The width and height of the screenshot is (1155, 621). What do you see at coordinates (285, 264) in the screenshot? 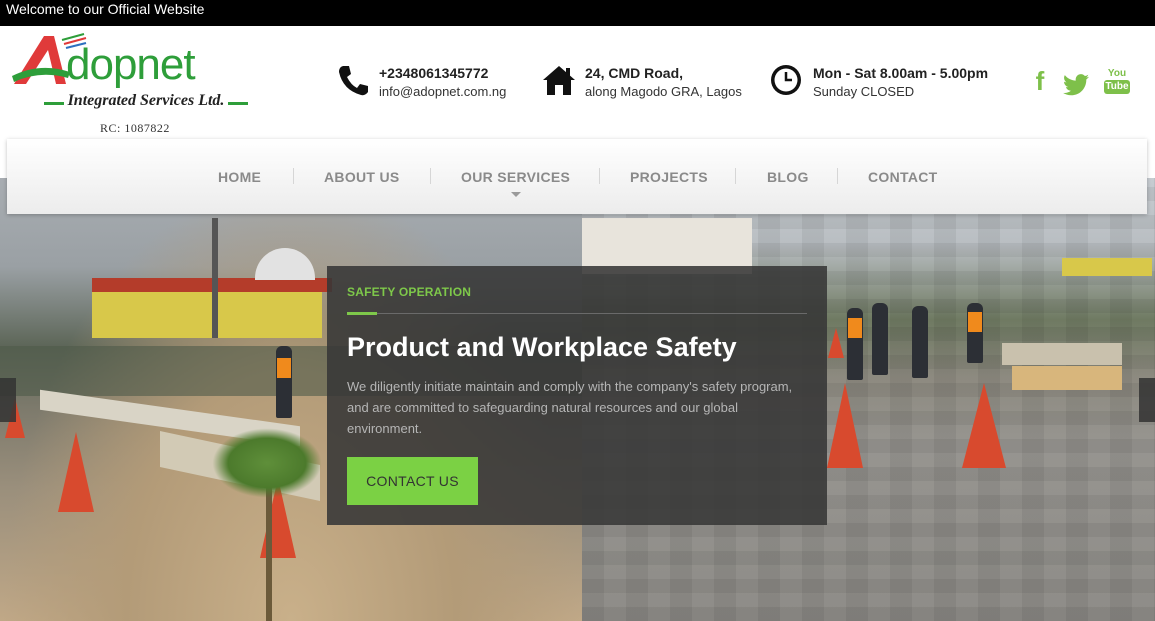
I see `satellite-dish` at bounding box center [285, 264].